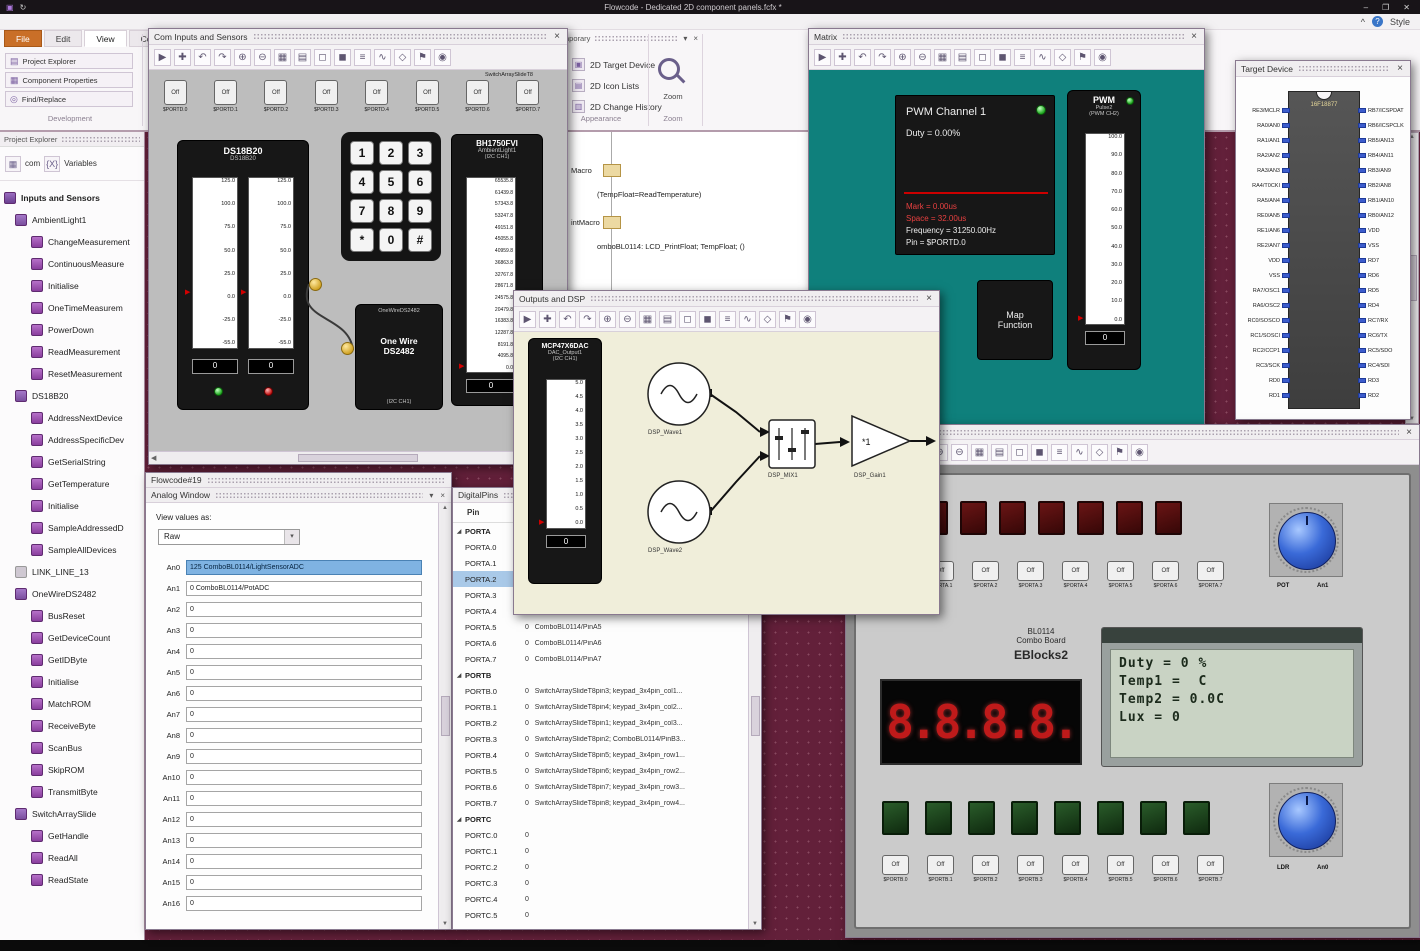  What do you see at coordinates (1264, 305) in the screenshot?
I see `chip-pin: RA6/OSC2` at bounding box center [1264, 305].